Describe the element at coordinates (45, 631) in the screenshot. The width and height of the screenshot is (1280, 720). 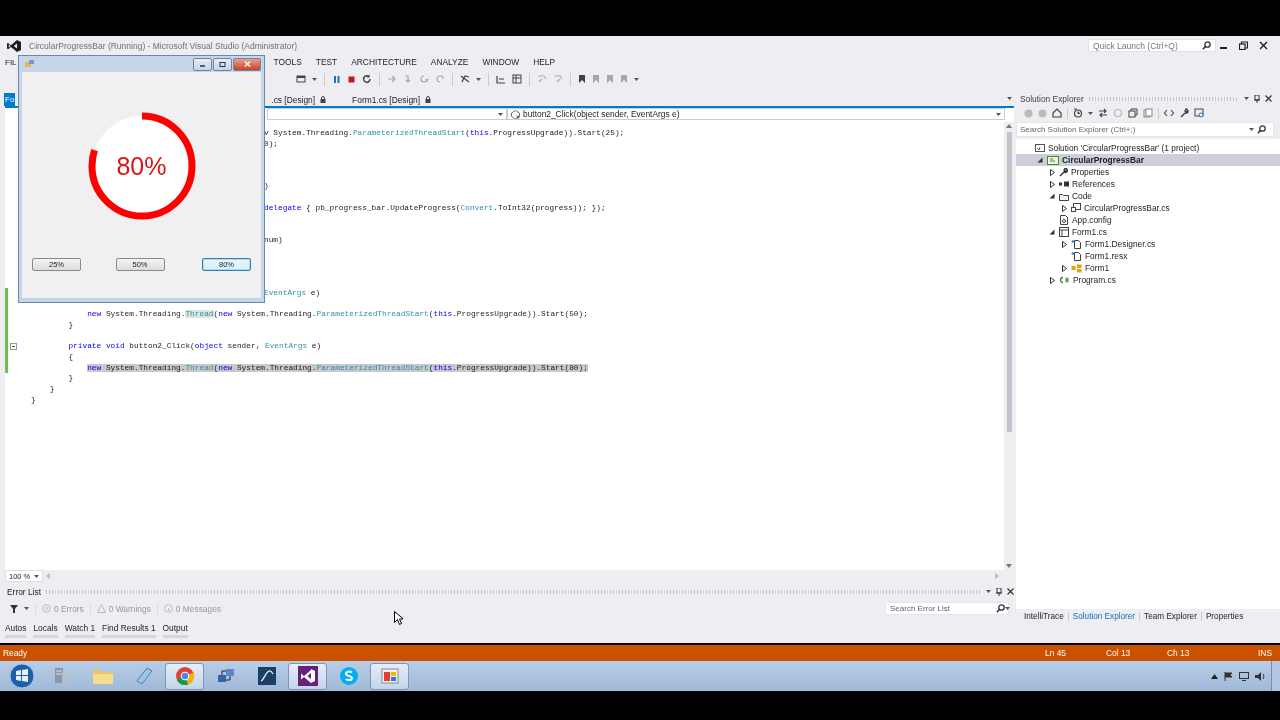
I see `panel-tab: Locals` at that location.